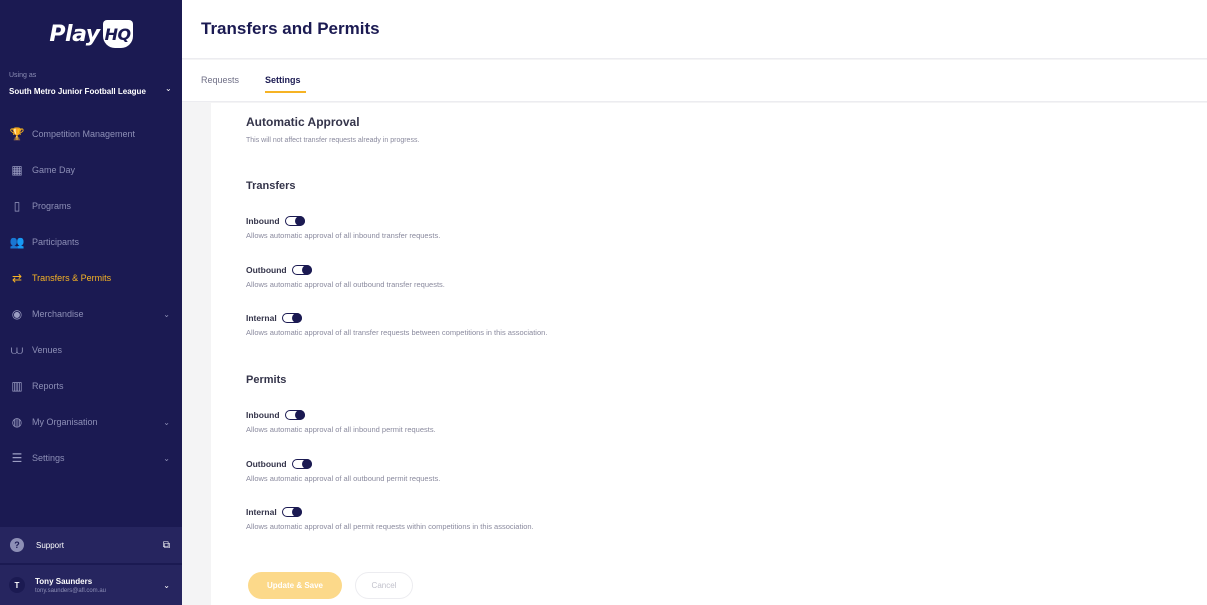 The height and width of the screenshot is (605, 1207). I want to click on sidebar-item-label: Settings, so click(48, 458).